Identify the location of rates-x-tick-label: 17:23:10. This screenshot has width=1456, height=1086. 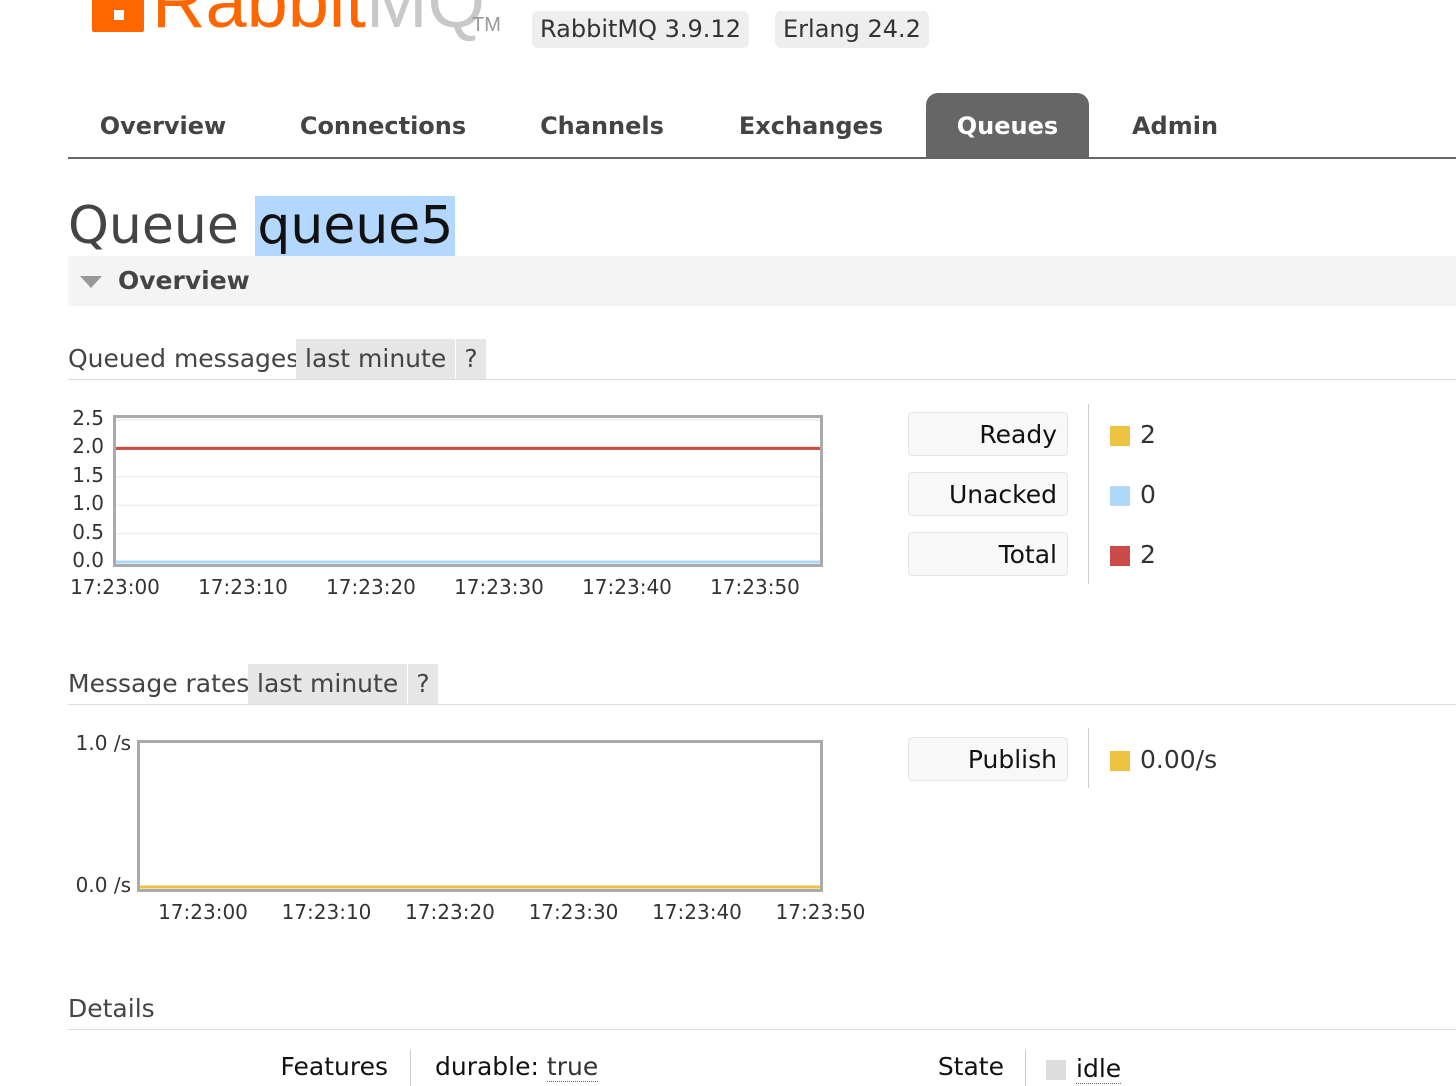
(326, 912).